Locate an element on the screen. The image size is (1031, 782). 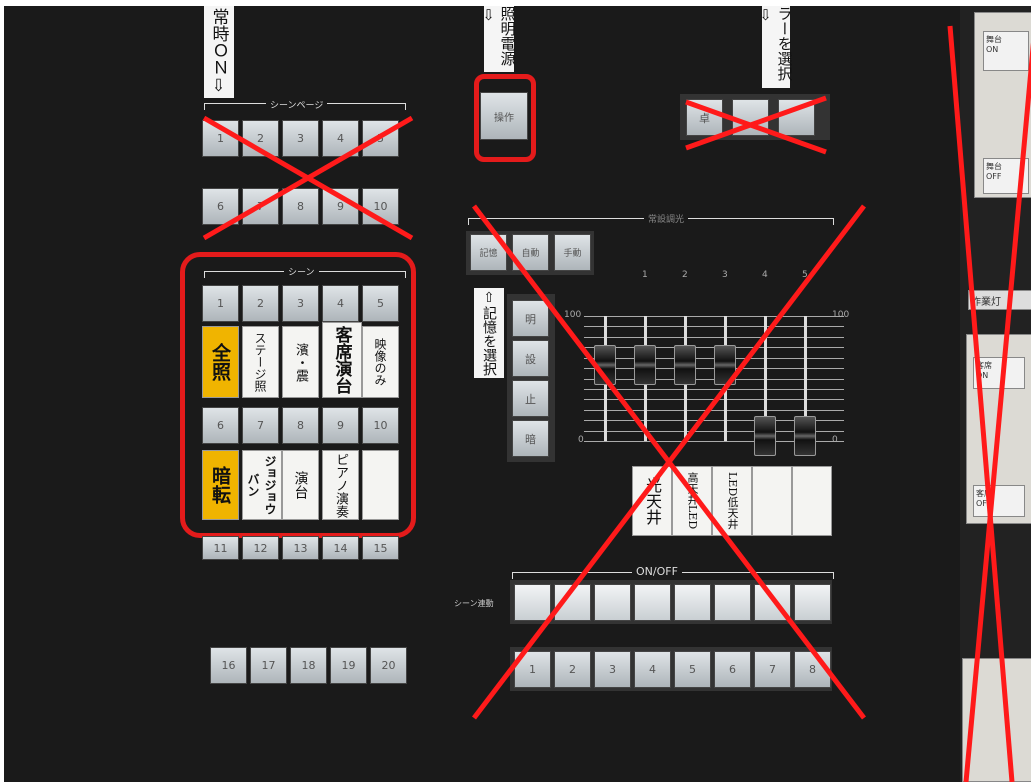
scene-button: 2 is located at coordinates (260, 303).